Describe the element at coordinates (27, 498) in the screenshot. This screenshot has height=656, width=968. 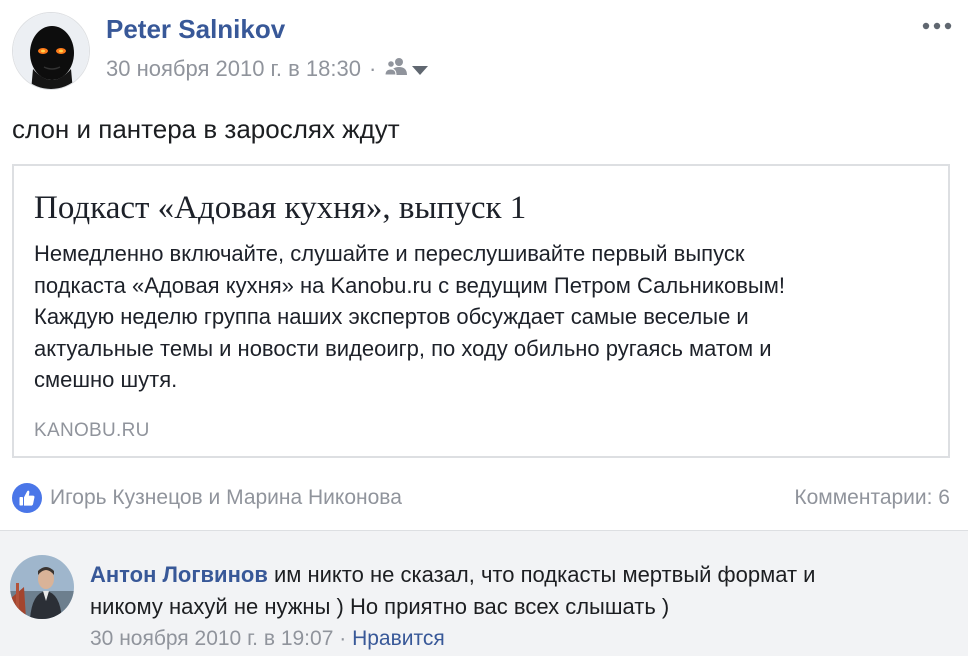
I see `like-icon` at that location.